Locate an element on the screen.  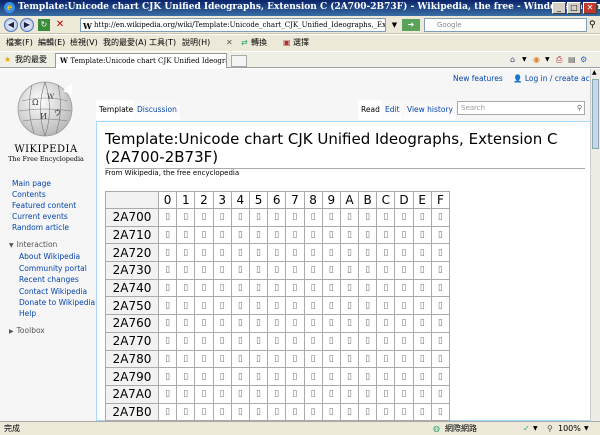
page-icon: ▤ is located at coordinates (572, 60).